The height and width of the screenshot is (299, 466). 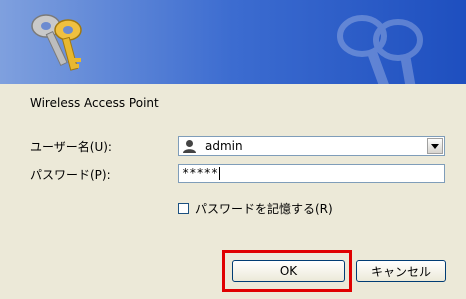 I want to click on remember-password-label: パスワードを記憶する(R), so click(x=264, y=208).